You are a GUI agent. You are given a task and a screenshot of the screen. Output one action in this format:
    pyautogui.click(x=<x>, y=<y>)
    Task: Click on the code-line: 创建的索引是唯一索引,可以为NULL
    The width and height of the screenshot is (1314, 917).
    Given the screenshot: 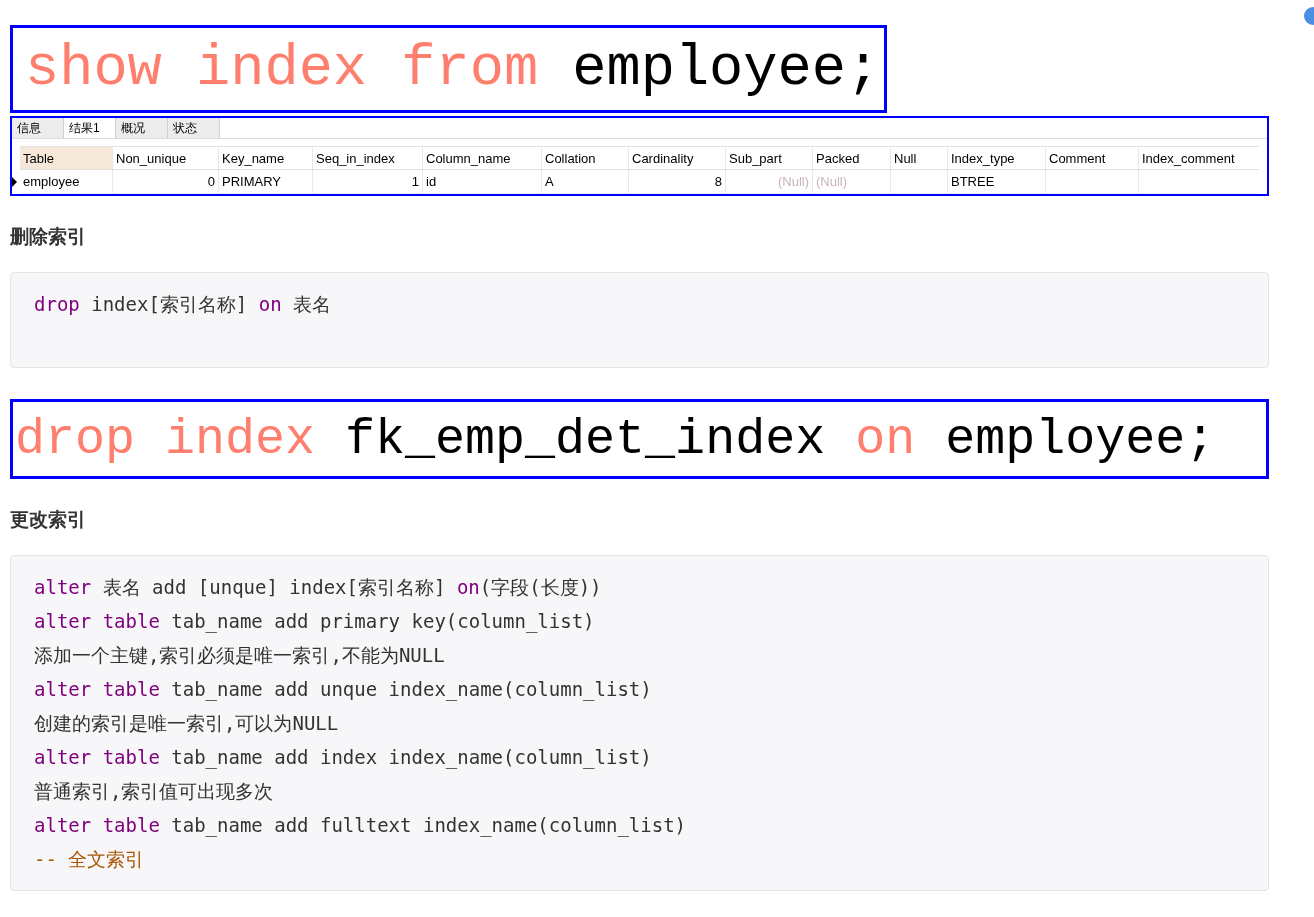 What is the action you would take?
    pyautogui.click(x=187, y=723)
    